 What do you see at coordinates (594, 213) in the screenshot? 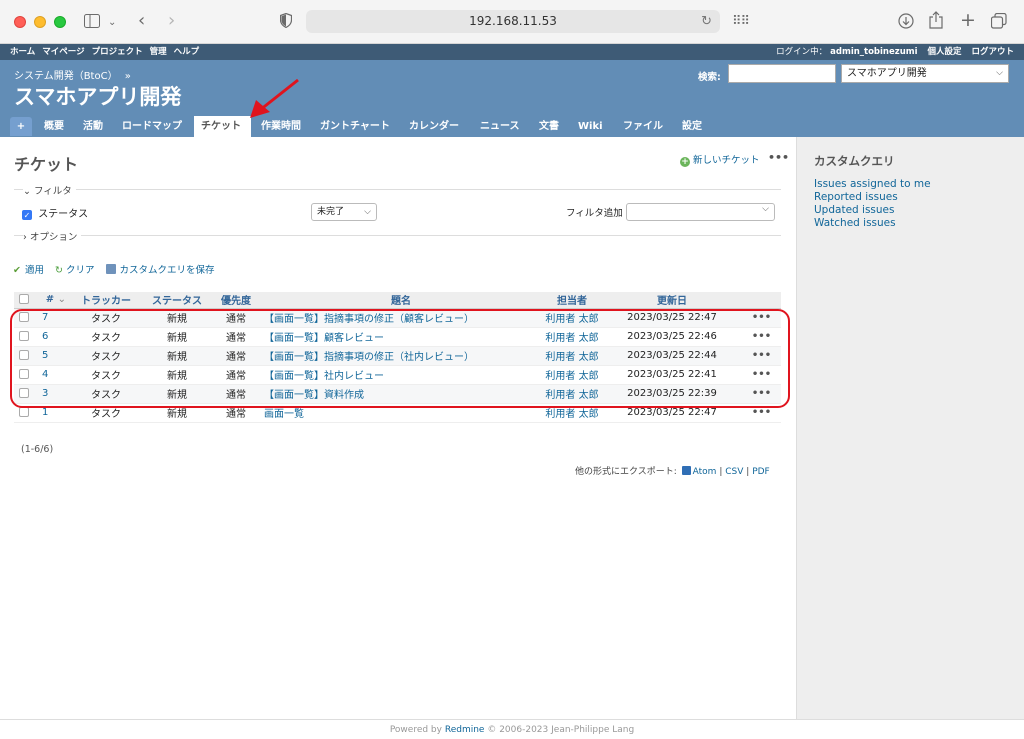
I see `add-filter-label: フィルタ追加` at bounding box center [594, 213].